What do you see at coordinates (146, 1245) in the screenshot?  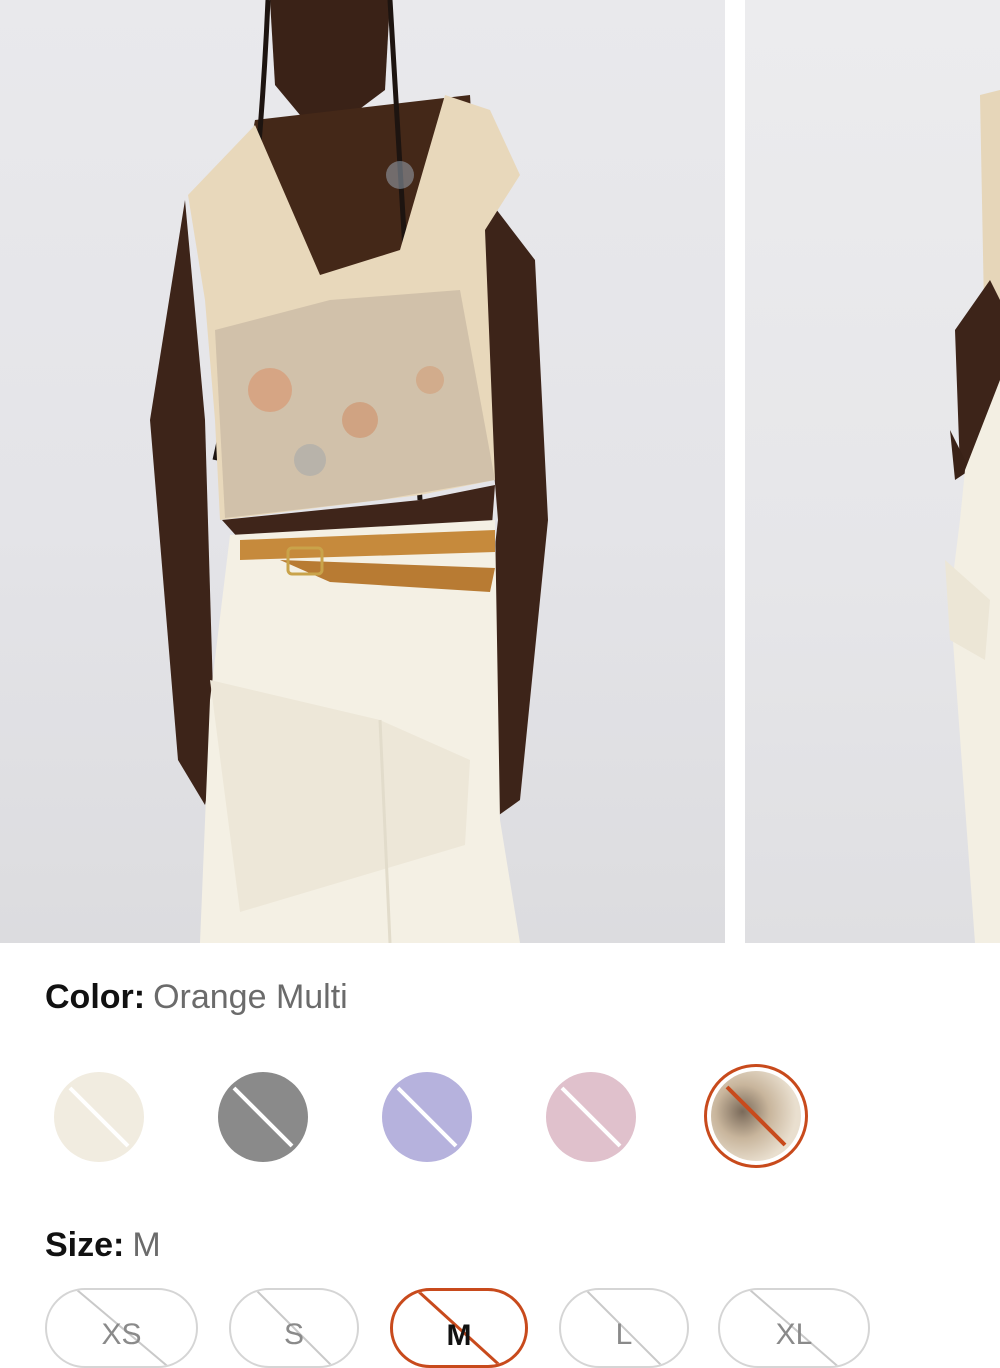 I see `size-value: M` at bounding box center [146, 1245].